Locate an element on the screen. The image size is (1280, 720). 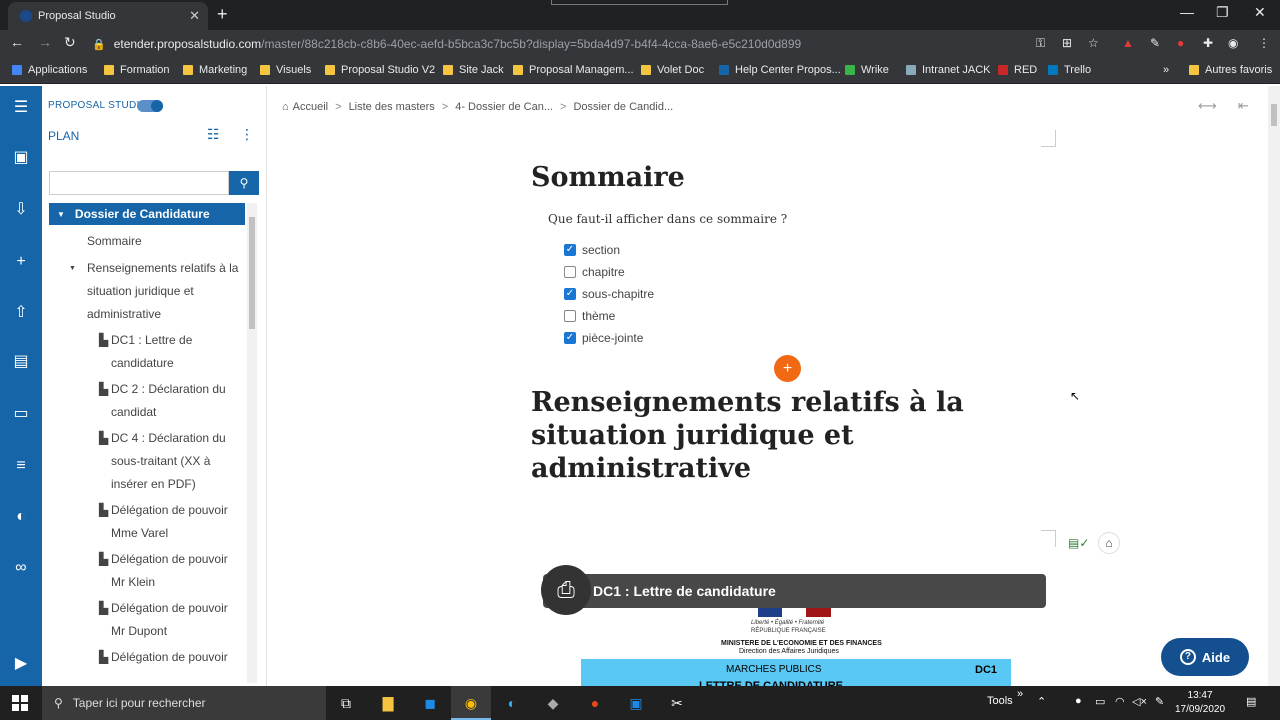
new-tab-button: + is located at coordinates (222, 14).